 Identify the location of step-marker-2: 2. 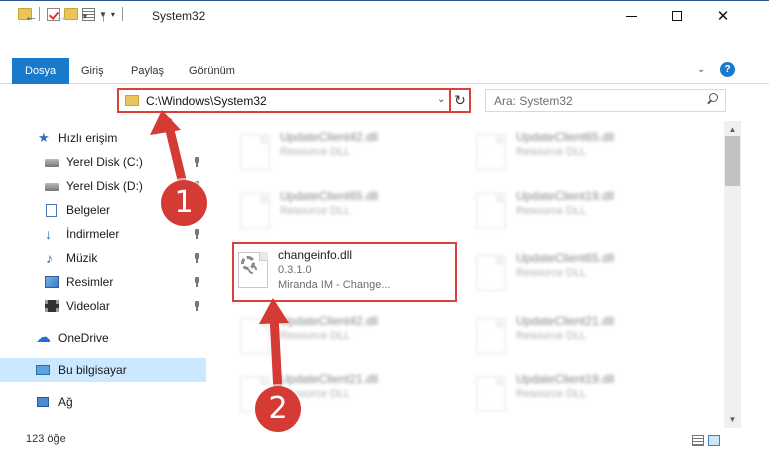
(278, 409).